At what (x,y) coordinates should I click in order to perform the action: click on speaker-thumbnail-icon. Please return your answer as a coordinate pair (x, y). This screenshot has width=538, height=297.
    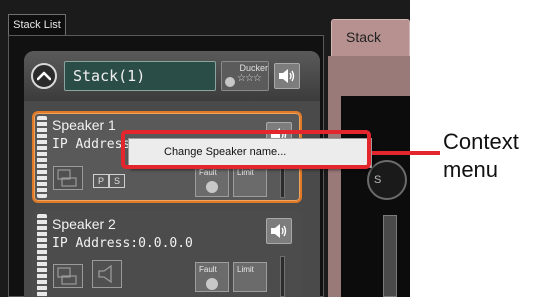
    Looking at the image, I should click on (107, 274).